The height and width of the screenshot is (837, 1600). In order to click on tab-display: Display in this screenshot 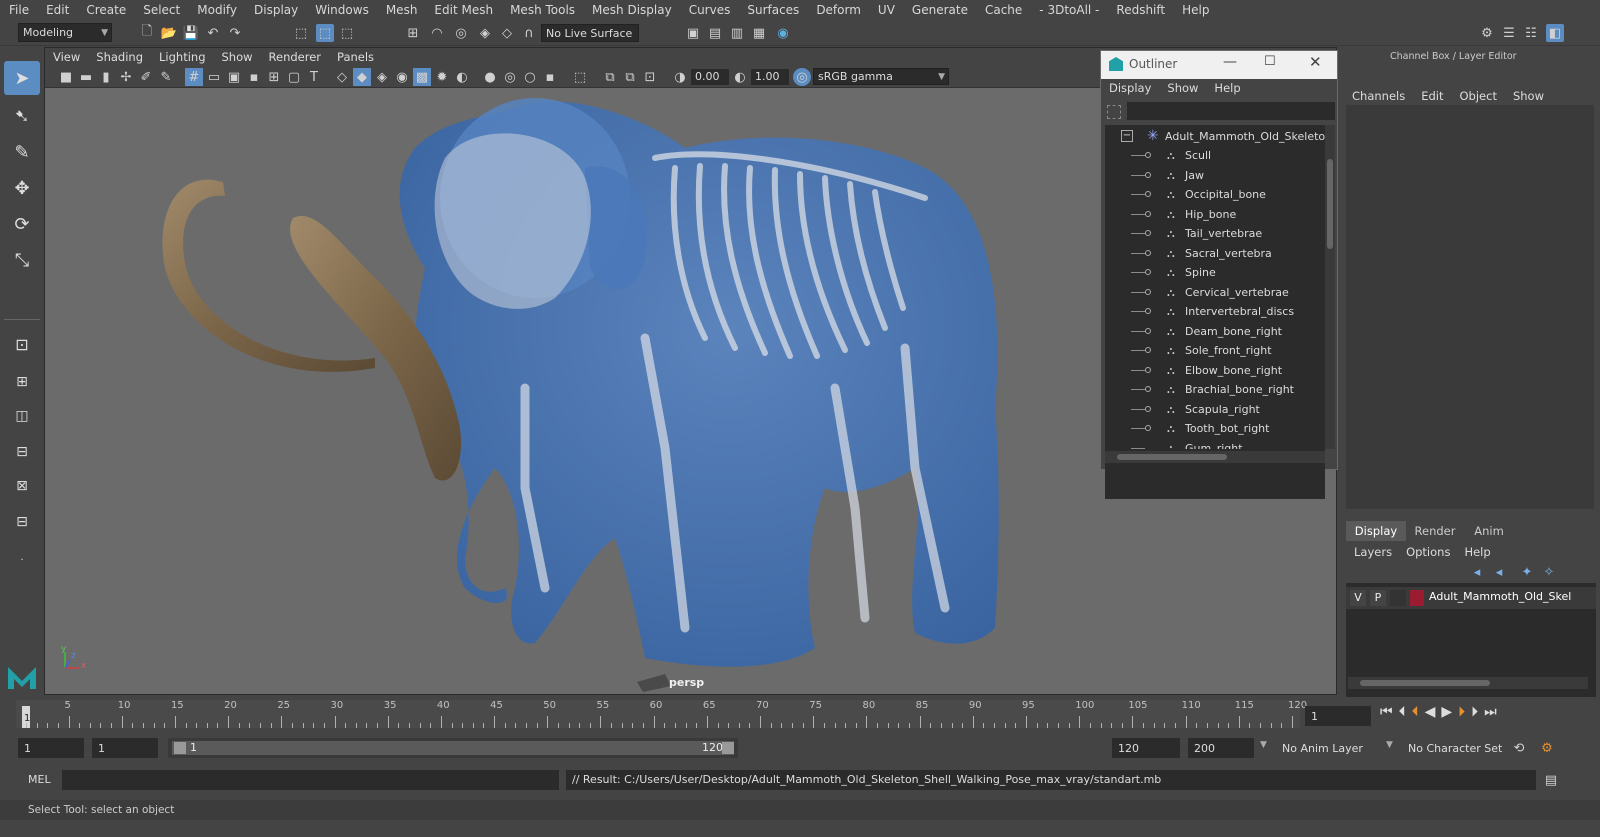, I will do `click(1376, 531)`.